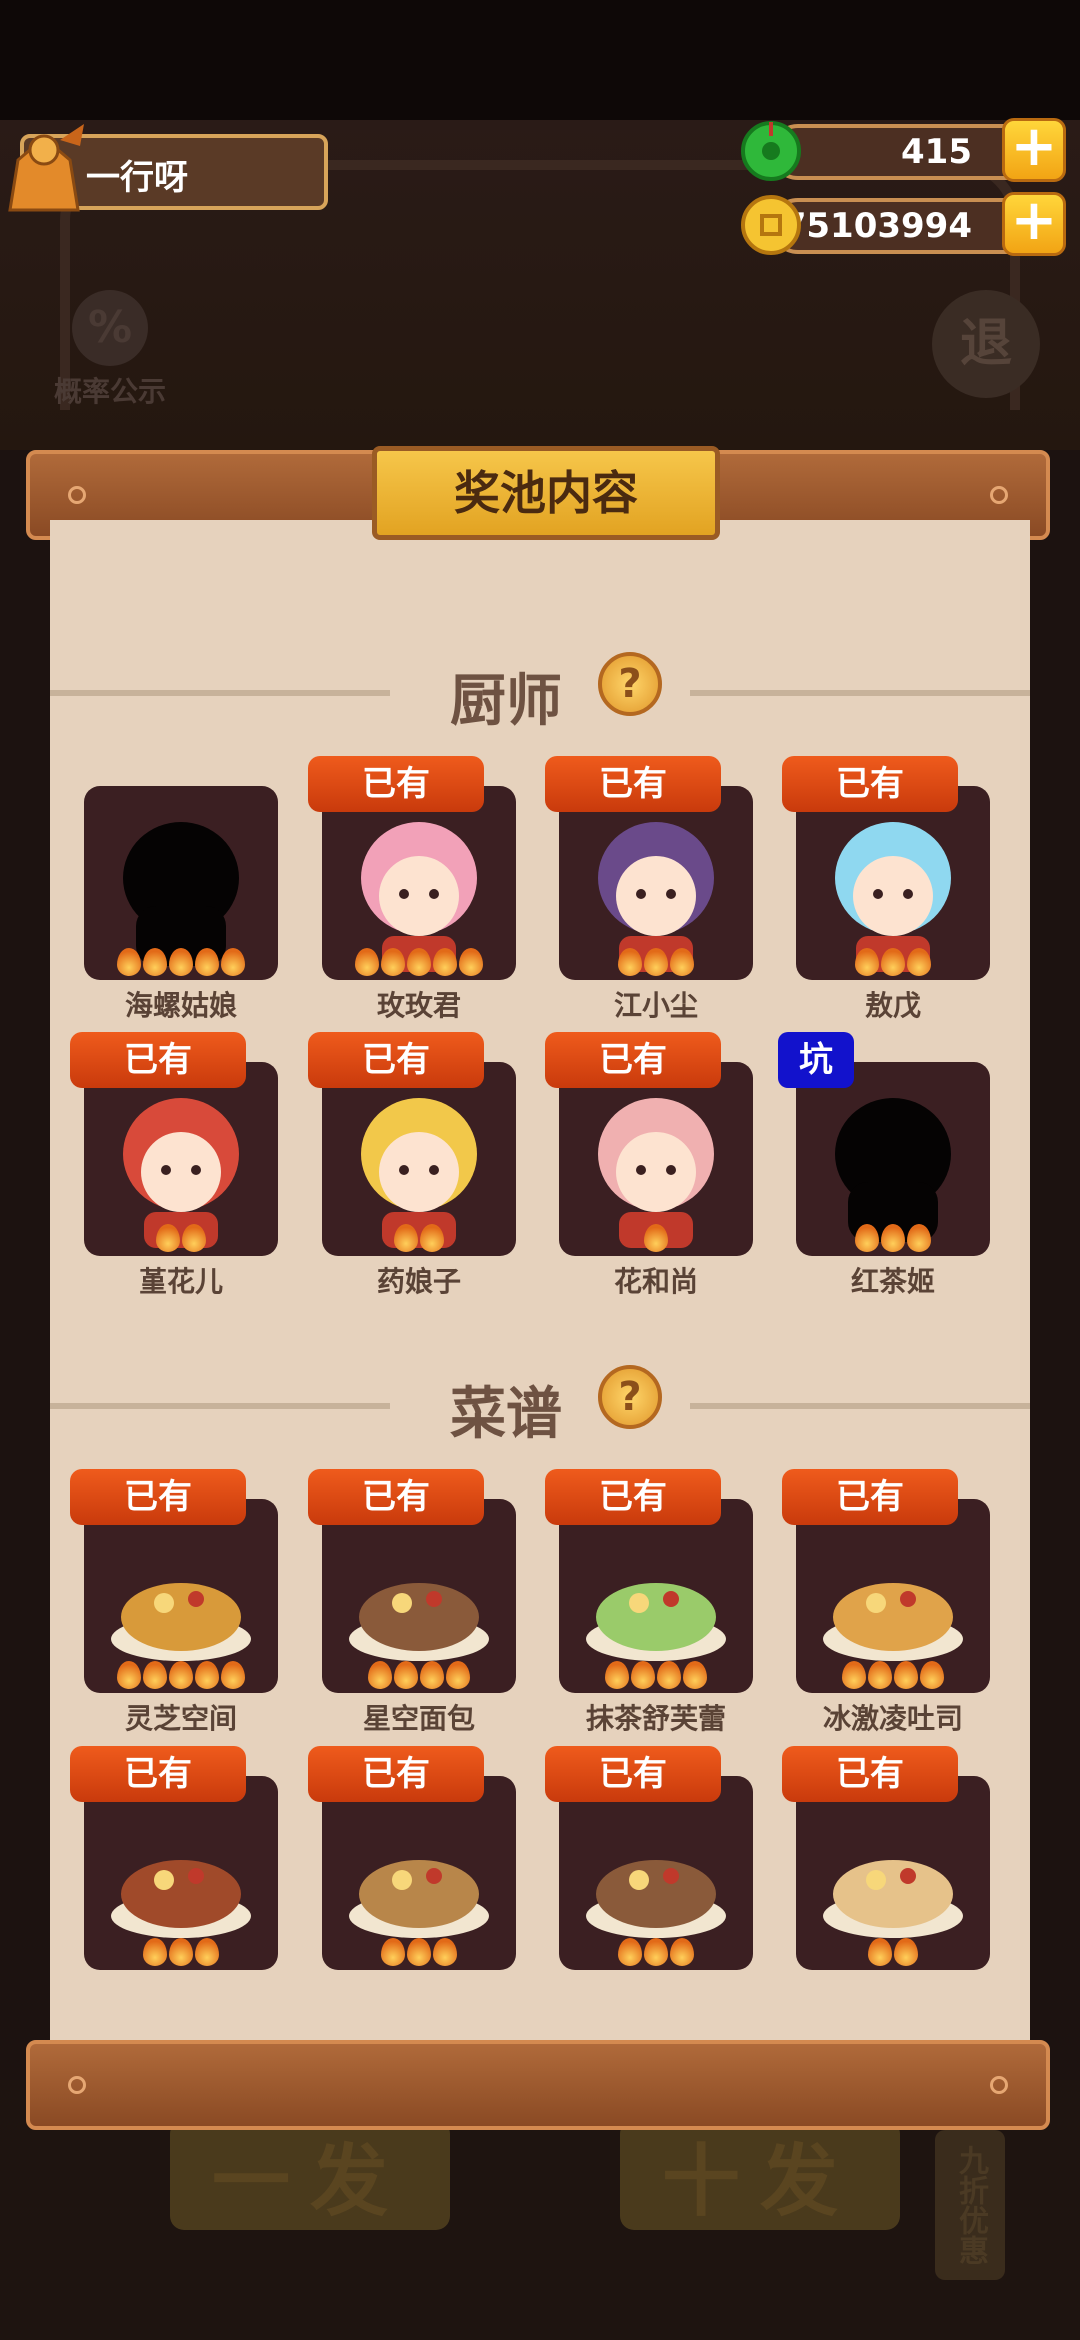 This screenshot has width=1080, height=2340. Describe the element at coordinates (540, 60) in the screenshot. I see `top-dark-area` at that location.